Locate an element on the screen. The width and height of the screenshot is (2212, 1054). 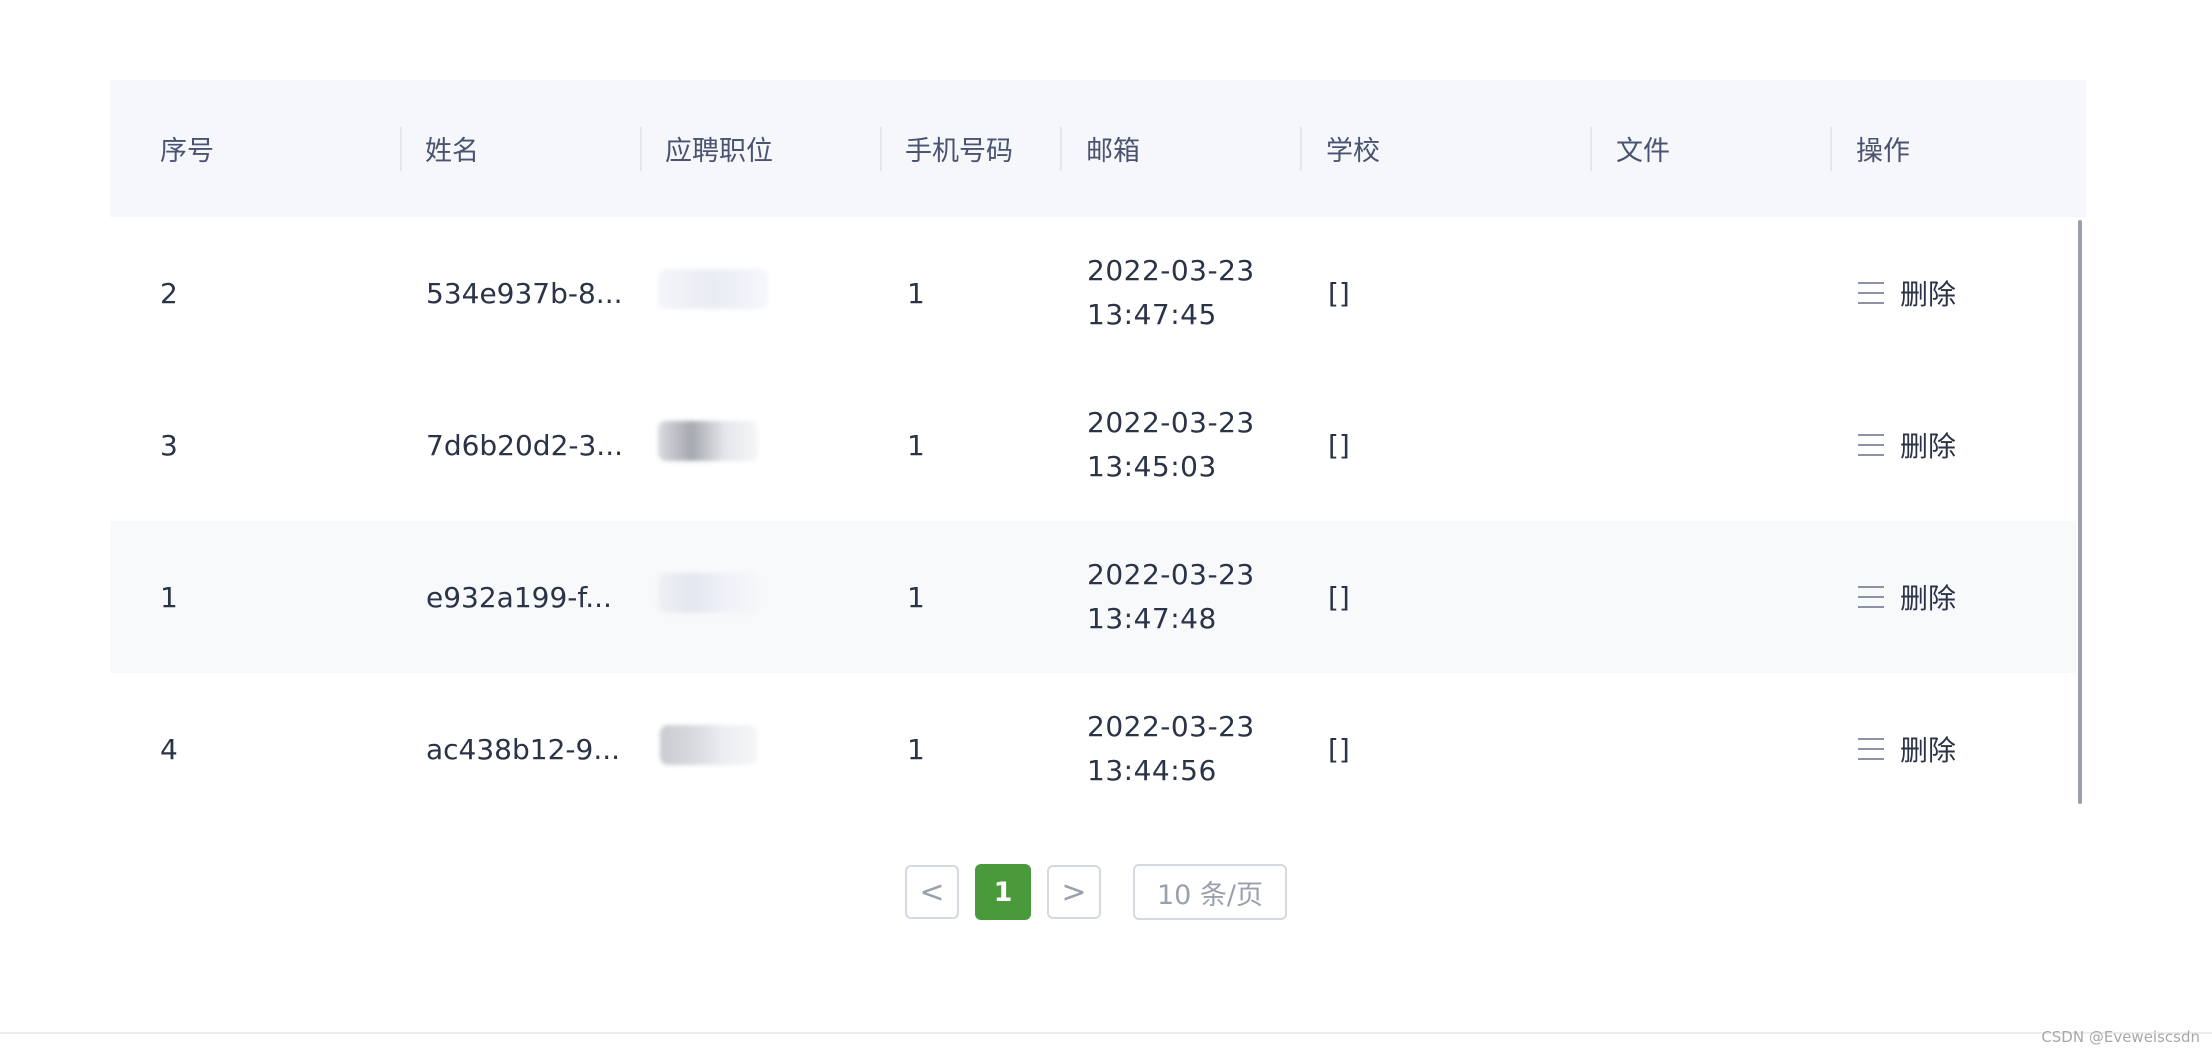
column-header-file: 文件 is located at coordinates (1643, 151).